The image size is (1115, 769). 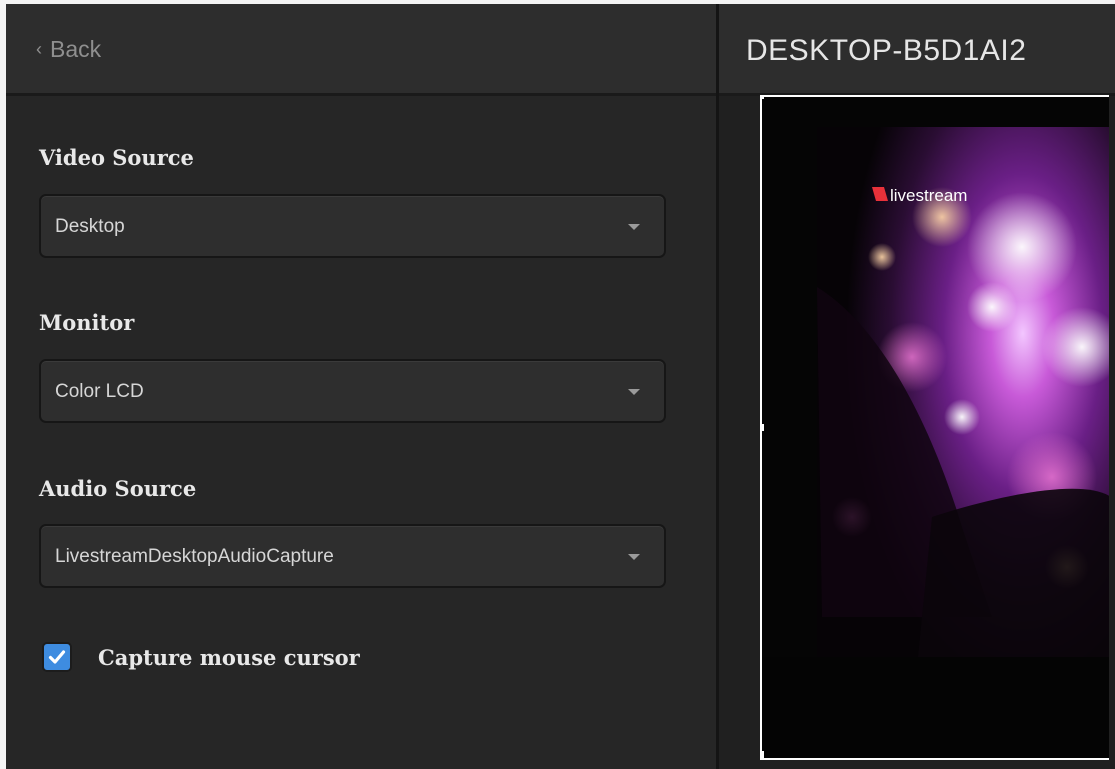 I want to click on resize-handle-bottom-left, so click(x=763, y=754).